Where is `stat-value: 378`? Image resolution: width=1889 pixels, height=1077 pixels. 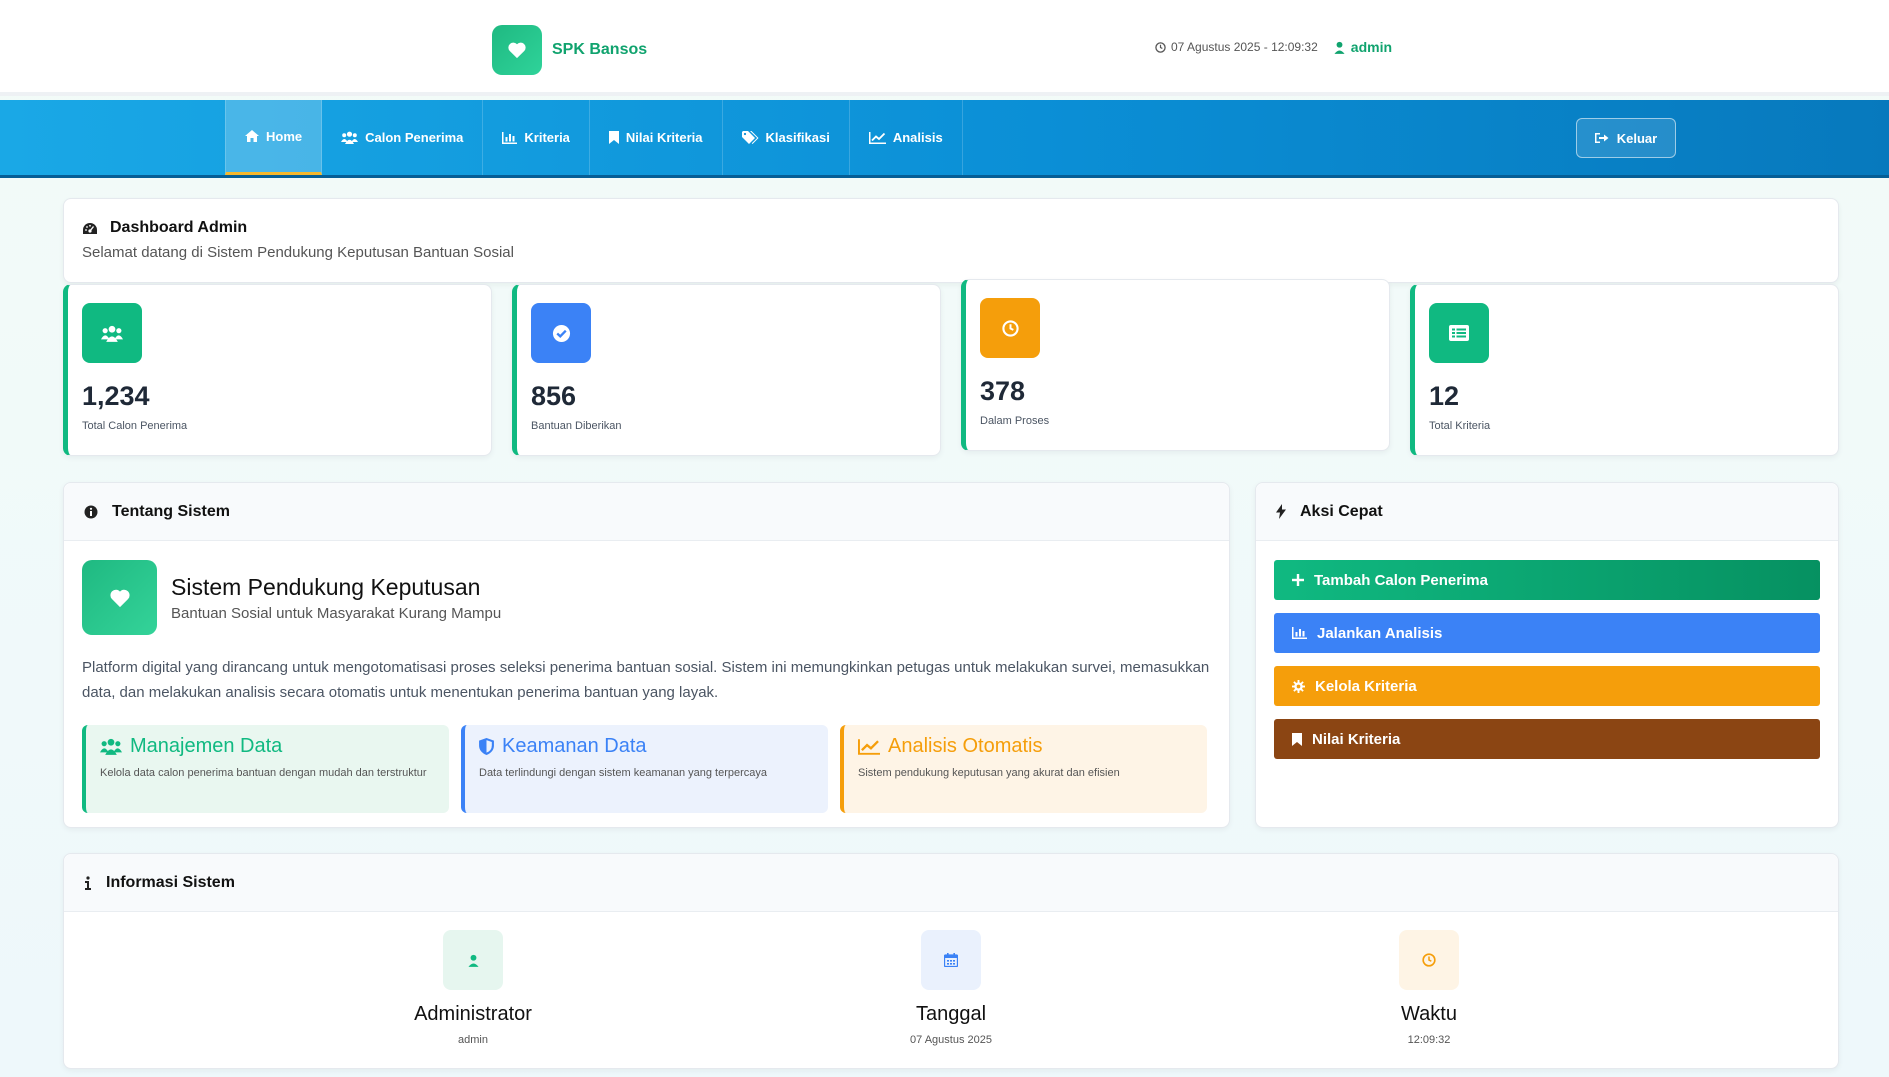 stat-value: 378 is located at coordinates (1003, 391).